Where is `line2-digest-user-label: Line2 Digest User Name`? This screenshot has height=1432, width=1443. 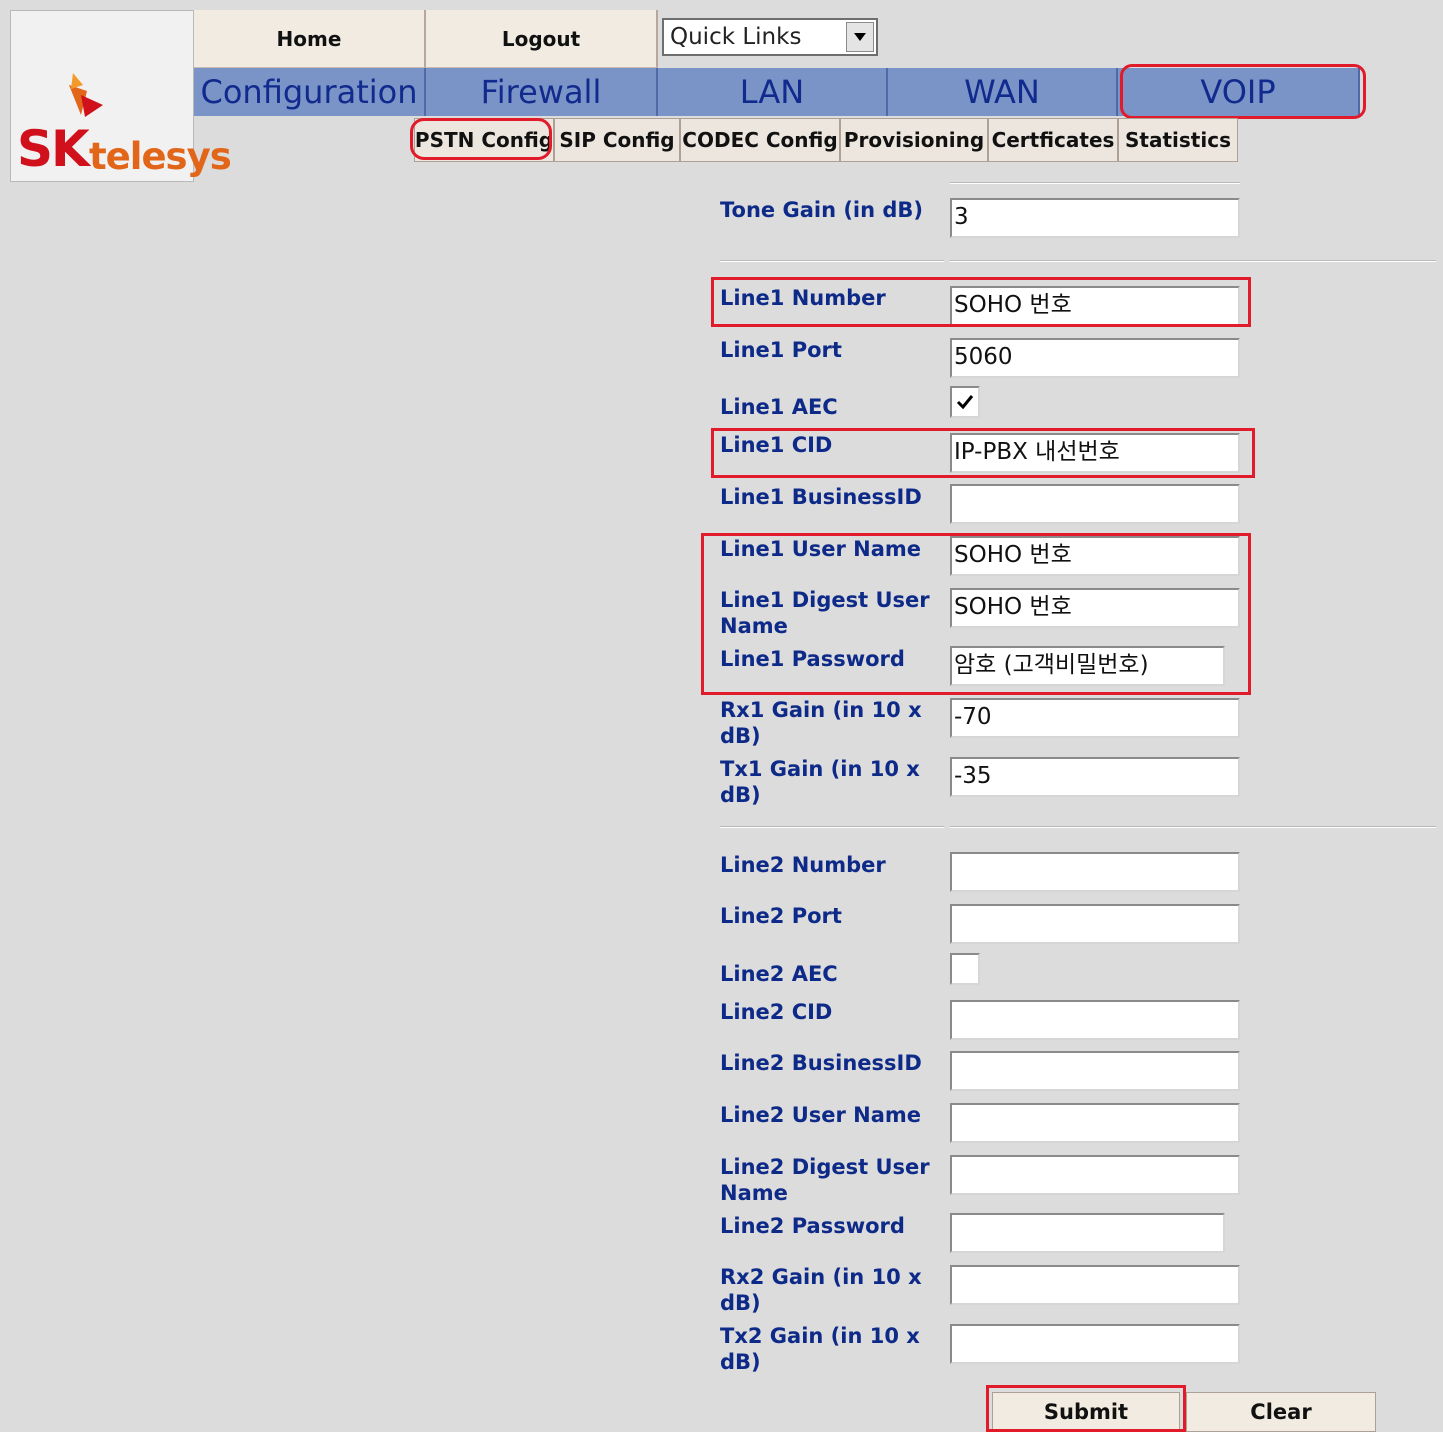
line2-digest-user-label: Line2 Digest User Name is located at coordinates (825, 1180).